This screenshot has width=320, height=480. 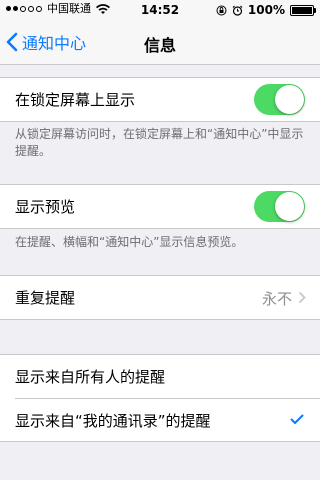 What do you see at coordinates (113, 420) in the screenshot?
I see `source-option-label: 显示来自“我的通讯录”的提醒` at bounding box center [113, 420].